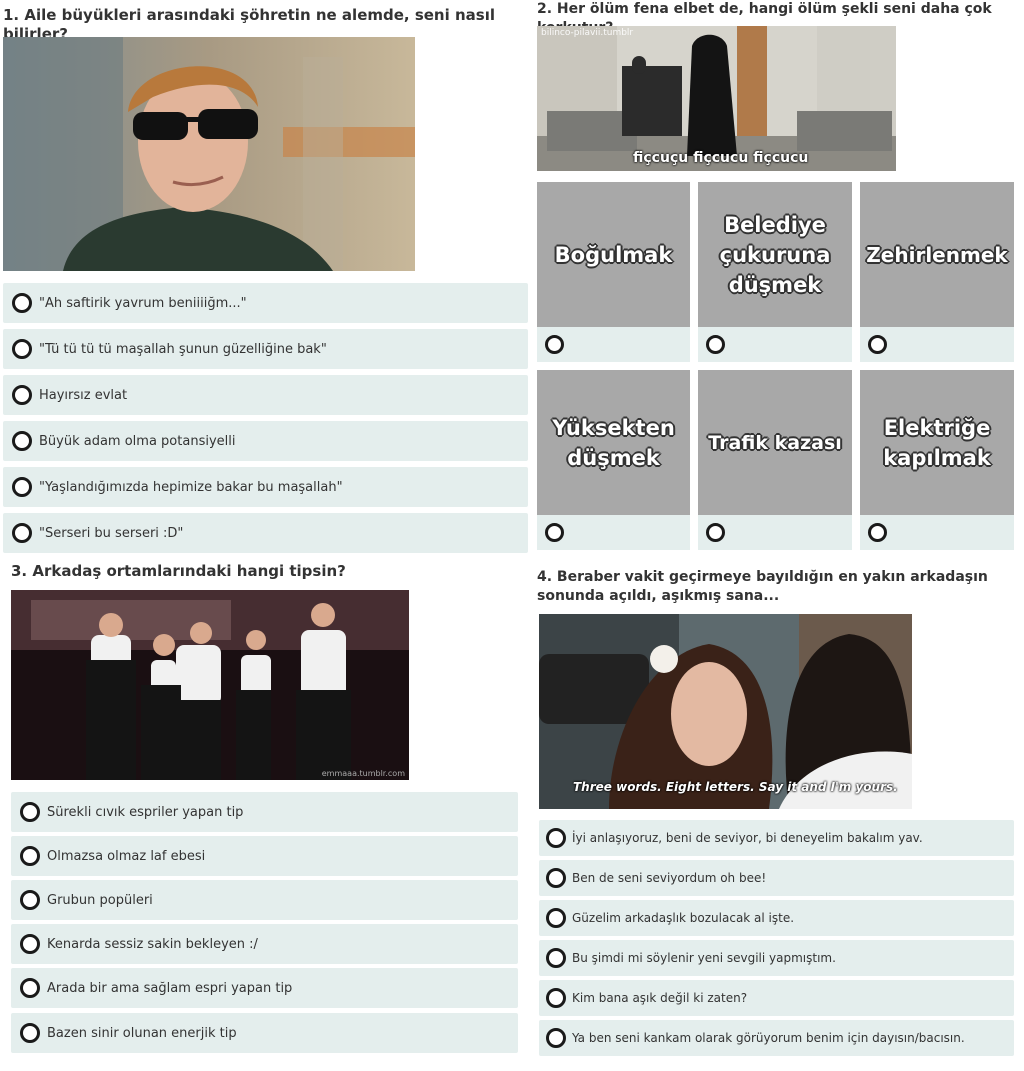  I want to click on q2-tile-3: Zehirlenmek, so click(937, 254).